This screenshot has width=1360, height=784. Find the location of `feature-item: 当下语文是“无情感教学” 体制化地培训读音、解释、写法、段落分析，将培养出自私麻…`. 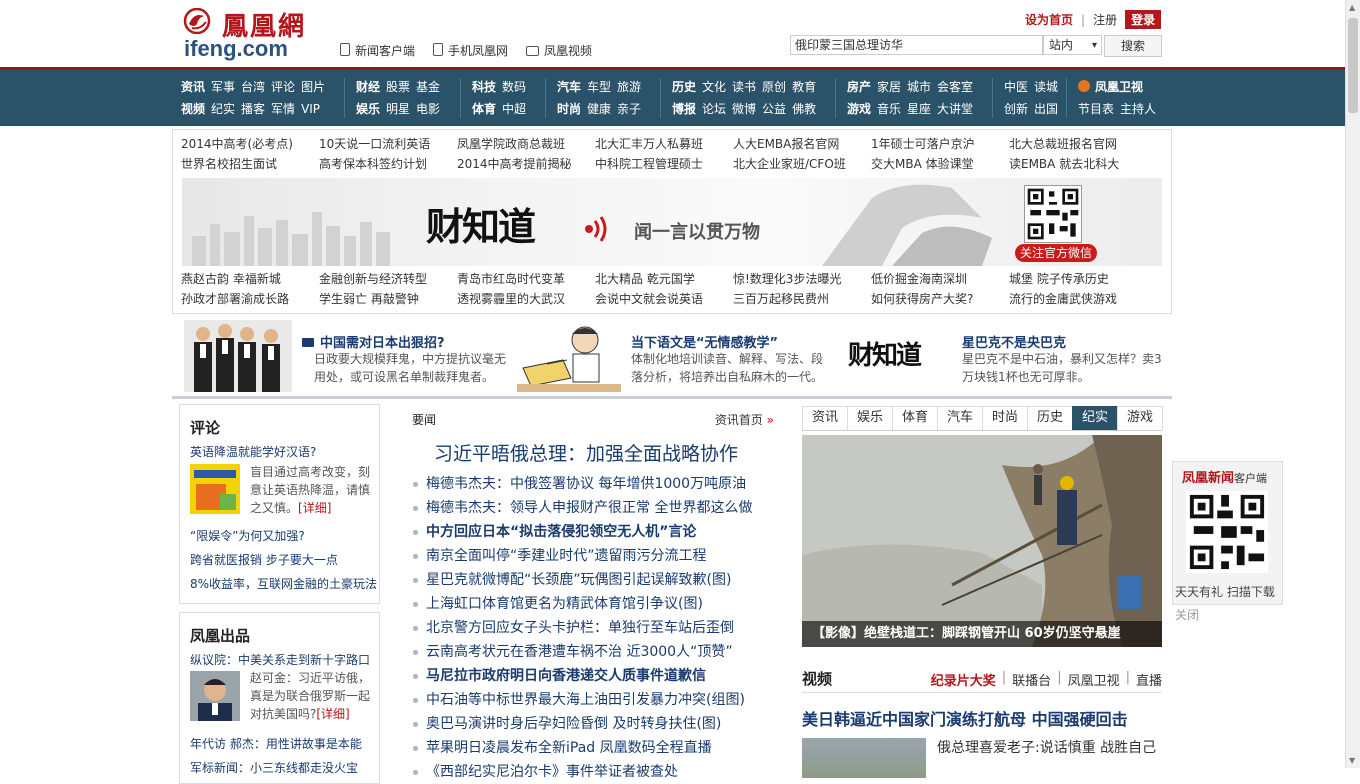

feature-item: 当下语文是“无情感教学” 体制化地培训读音、解释、写法、段落分析，将培养出自私麻… is located at coordinates (677, 356).